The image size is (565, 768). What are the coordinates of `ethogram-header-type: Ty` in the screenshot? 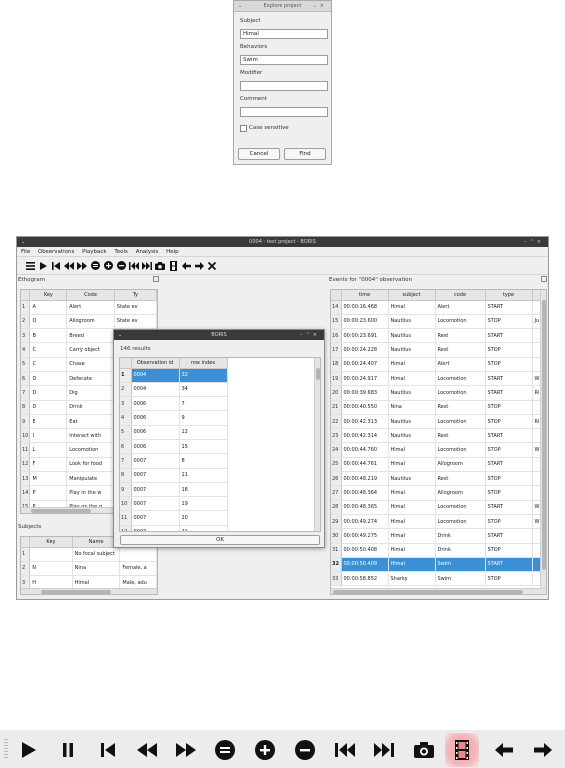 It's located at (135, 295).